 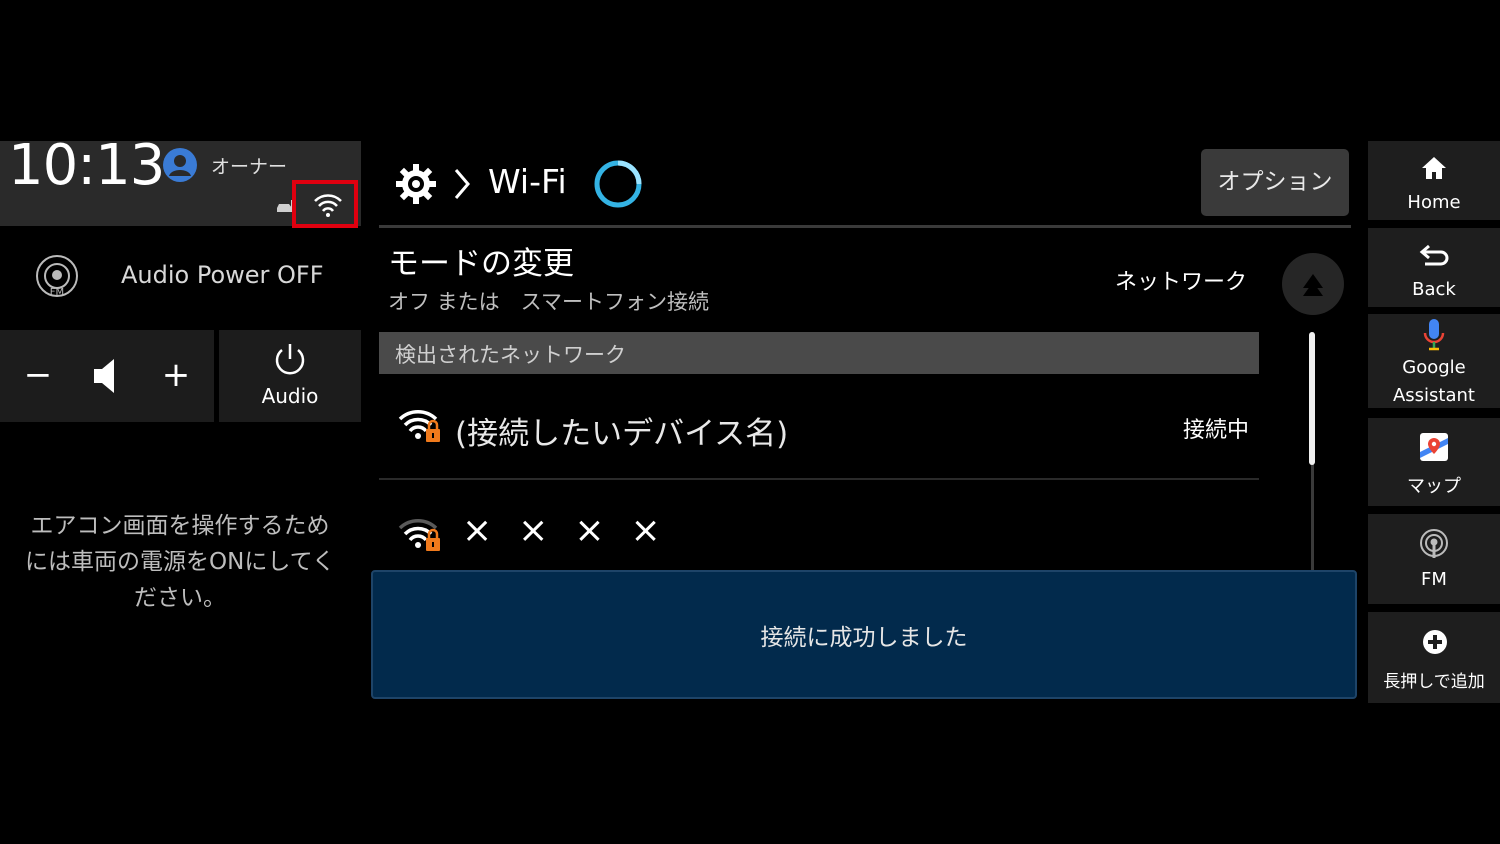 I want to click on volume-up-button: +, so click(x=176, y=375).